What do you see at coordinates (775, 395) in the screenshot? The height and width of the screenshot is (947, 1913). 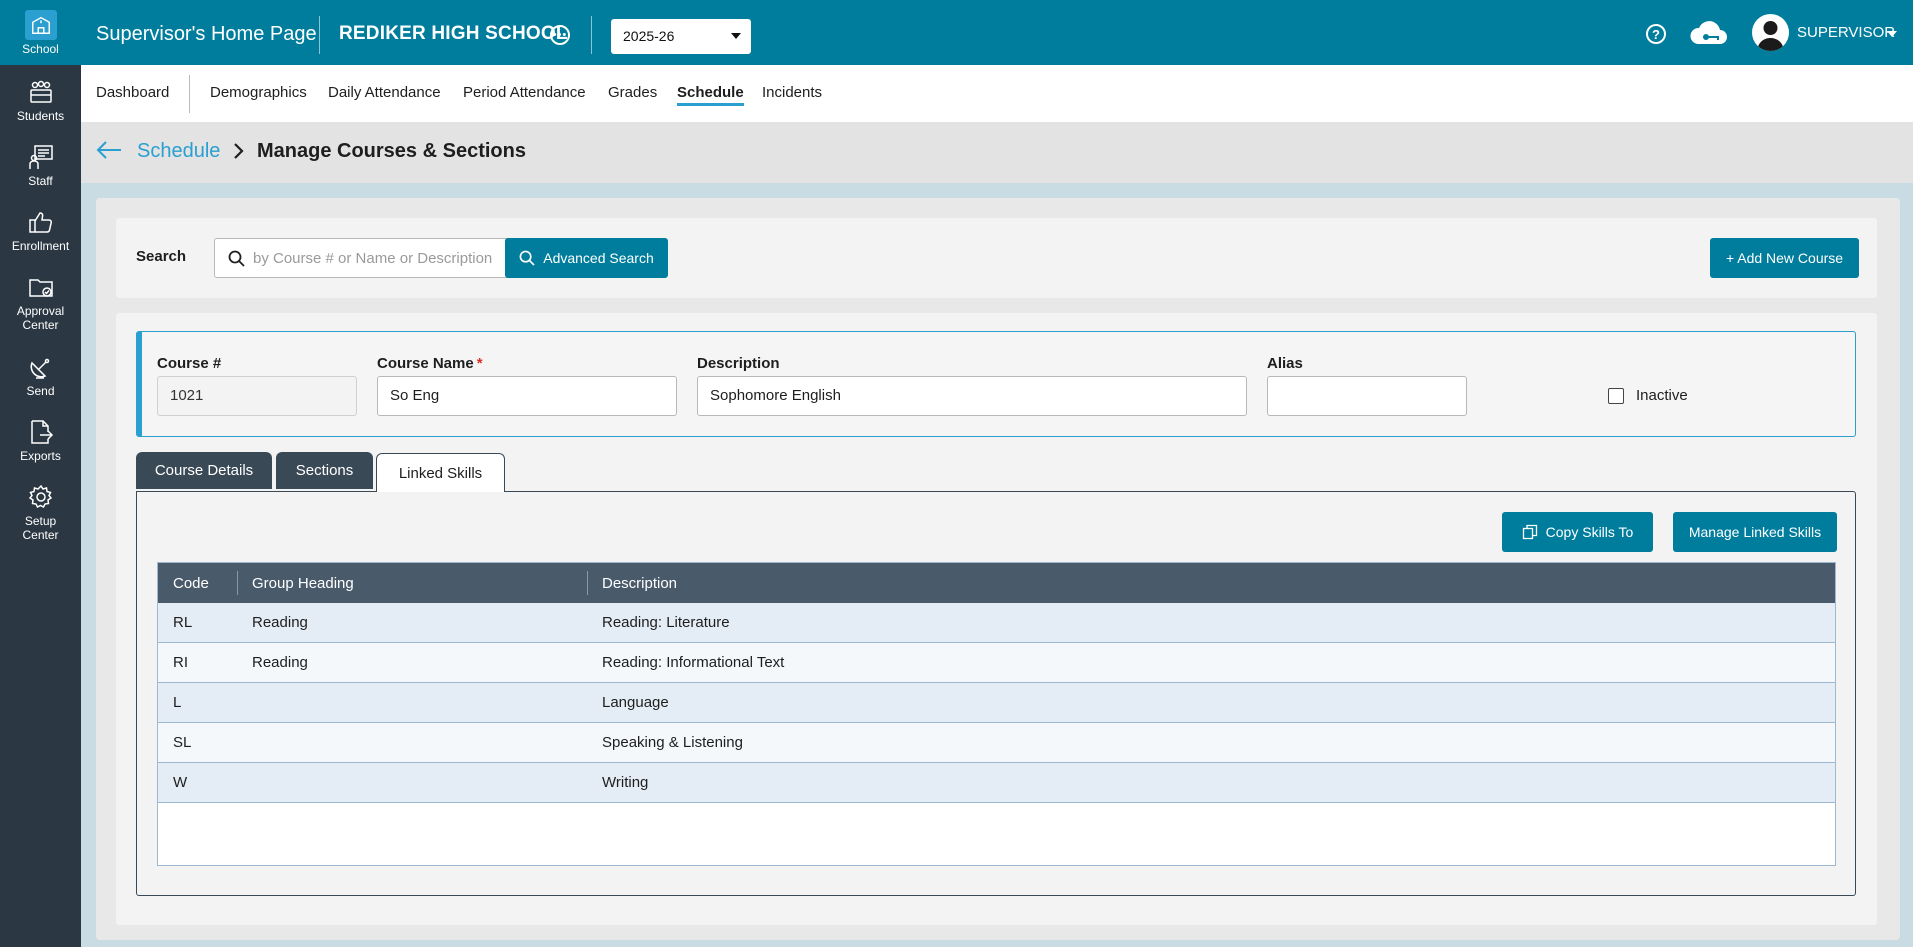 I see `description-value: Sophomore English` at bounding box center [775, 395].